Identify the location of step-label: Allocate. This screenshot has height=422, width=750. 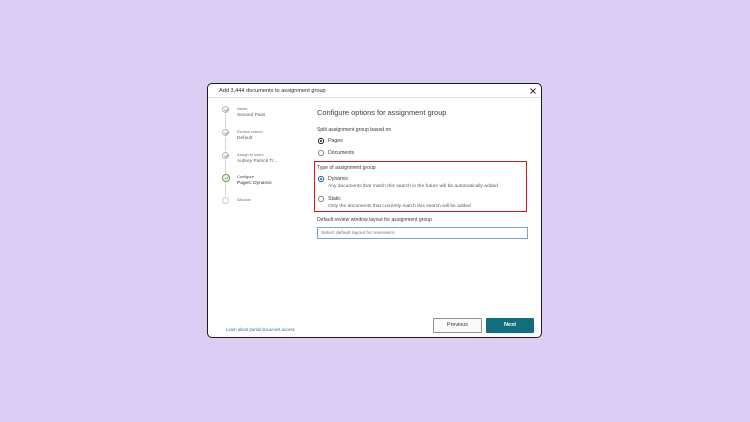
(244, 199).